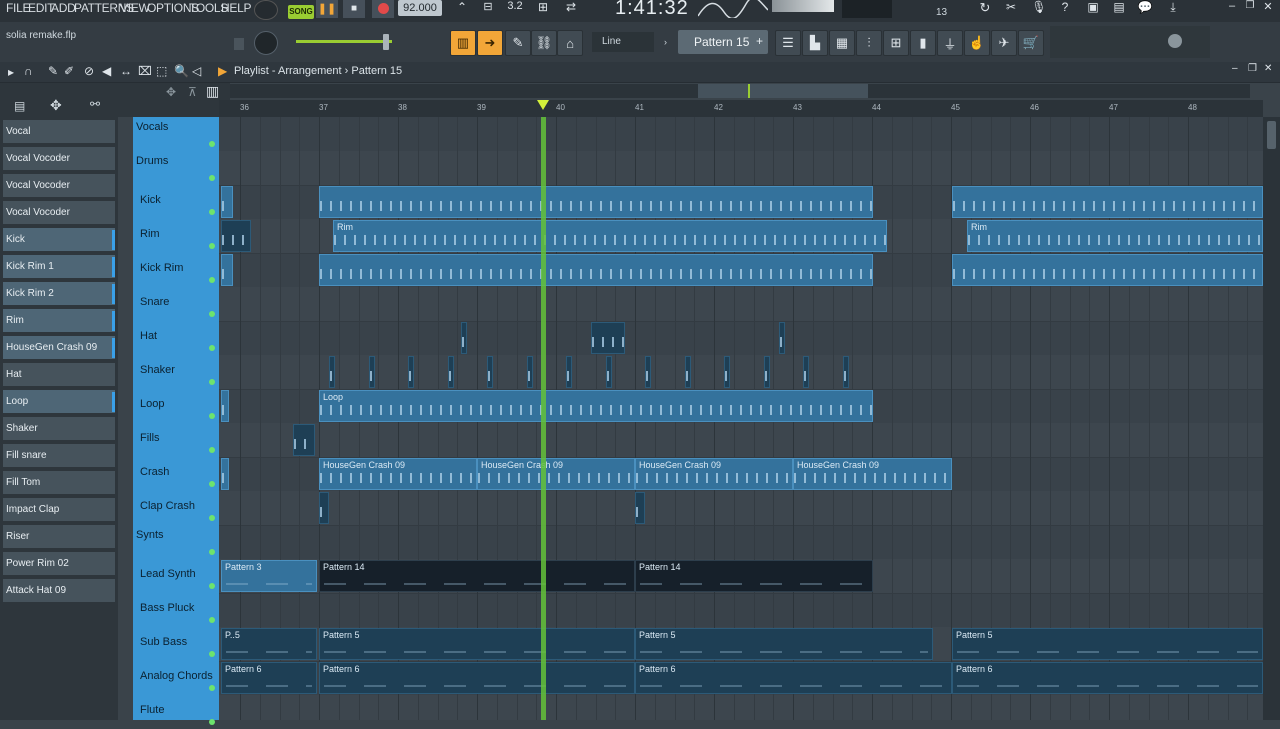 The height and width of the screenshot is (729, 1280). What do you see at coordinates (344, 41) in the screenshot?
I see `master-volume-slider` at bounding box center [344, 41].